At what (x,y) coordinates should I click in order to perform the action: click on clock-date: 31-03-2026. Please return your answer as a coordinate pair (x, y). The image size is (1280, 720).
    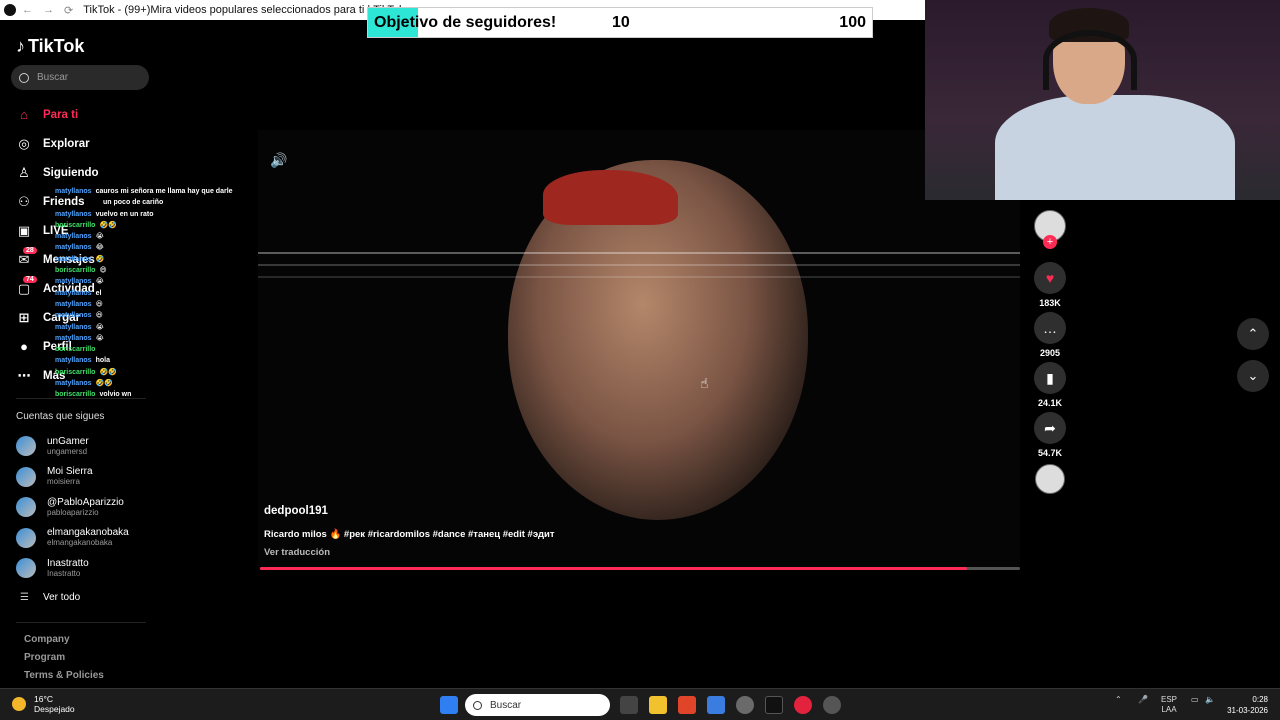
    Looking at the image, I should click on (1247, 710).